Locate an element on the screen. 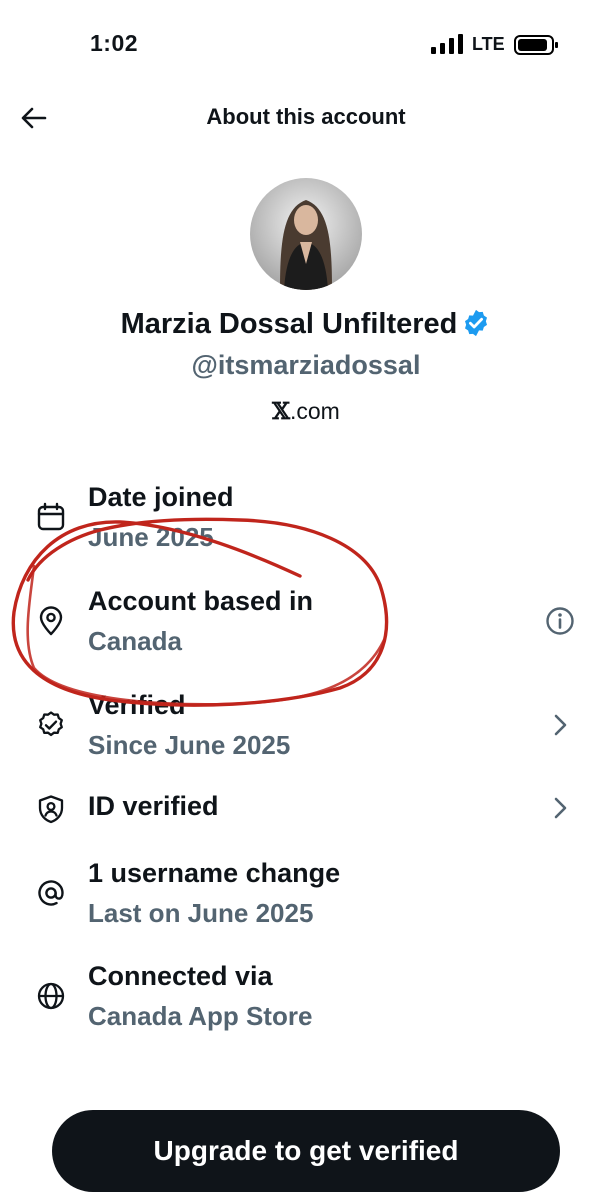 The width and height of the screenshot is (612, 1200). globe-icon is located at coordinates (51, 996).